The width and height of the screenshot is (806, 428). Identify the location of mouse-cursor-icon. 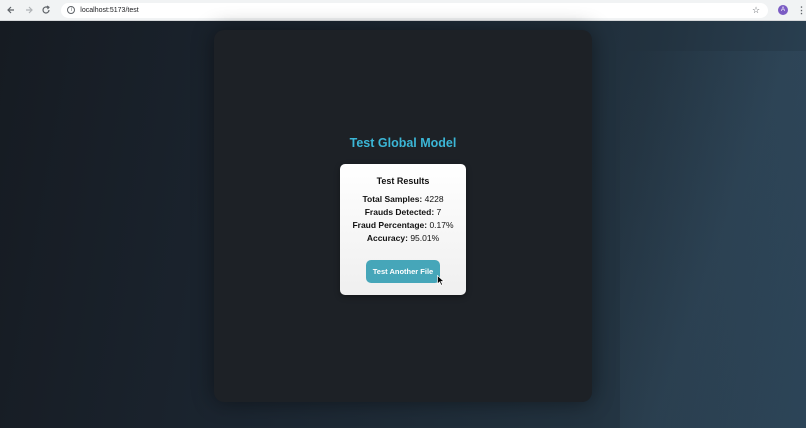
(441, 280).